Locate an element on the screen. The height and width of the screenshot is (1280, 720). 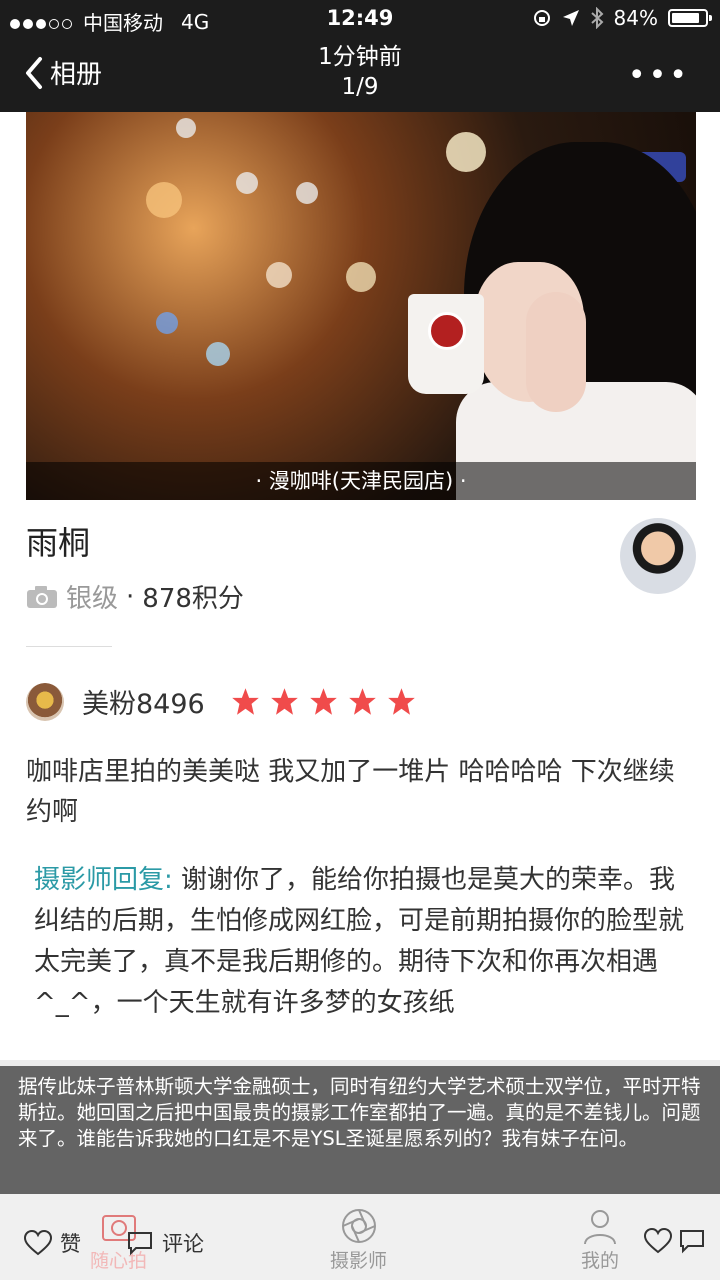
comment-icon-button is located at coordinates (692, 1241).